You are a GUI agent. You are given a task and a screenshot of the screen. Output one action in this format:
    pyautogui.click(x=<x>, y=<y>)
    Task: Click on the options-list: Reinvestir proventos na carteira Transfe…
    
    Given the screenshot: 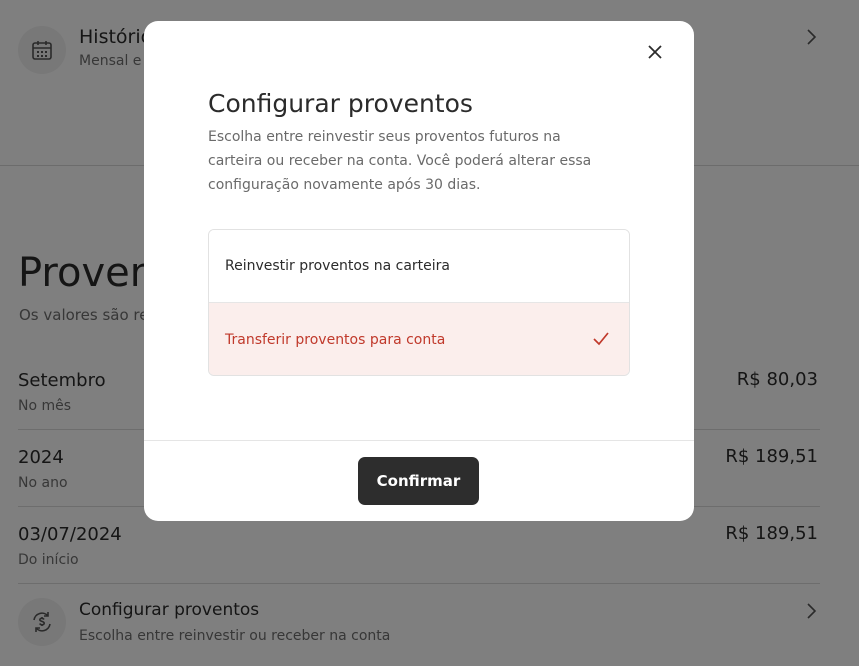 What is the action you would take?
    pyautogui.click(x=419, y=302)
    